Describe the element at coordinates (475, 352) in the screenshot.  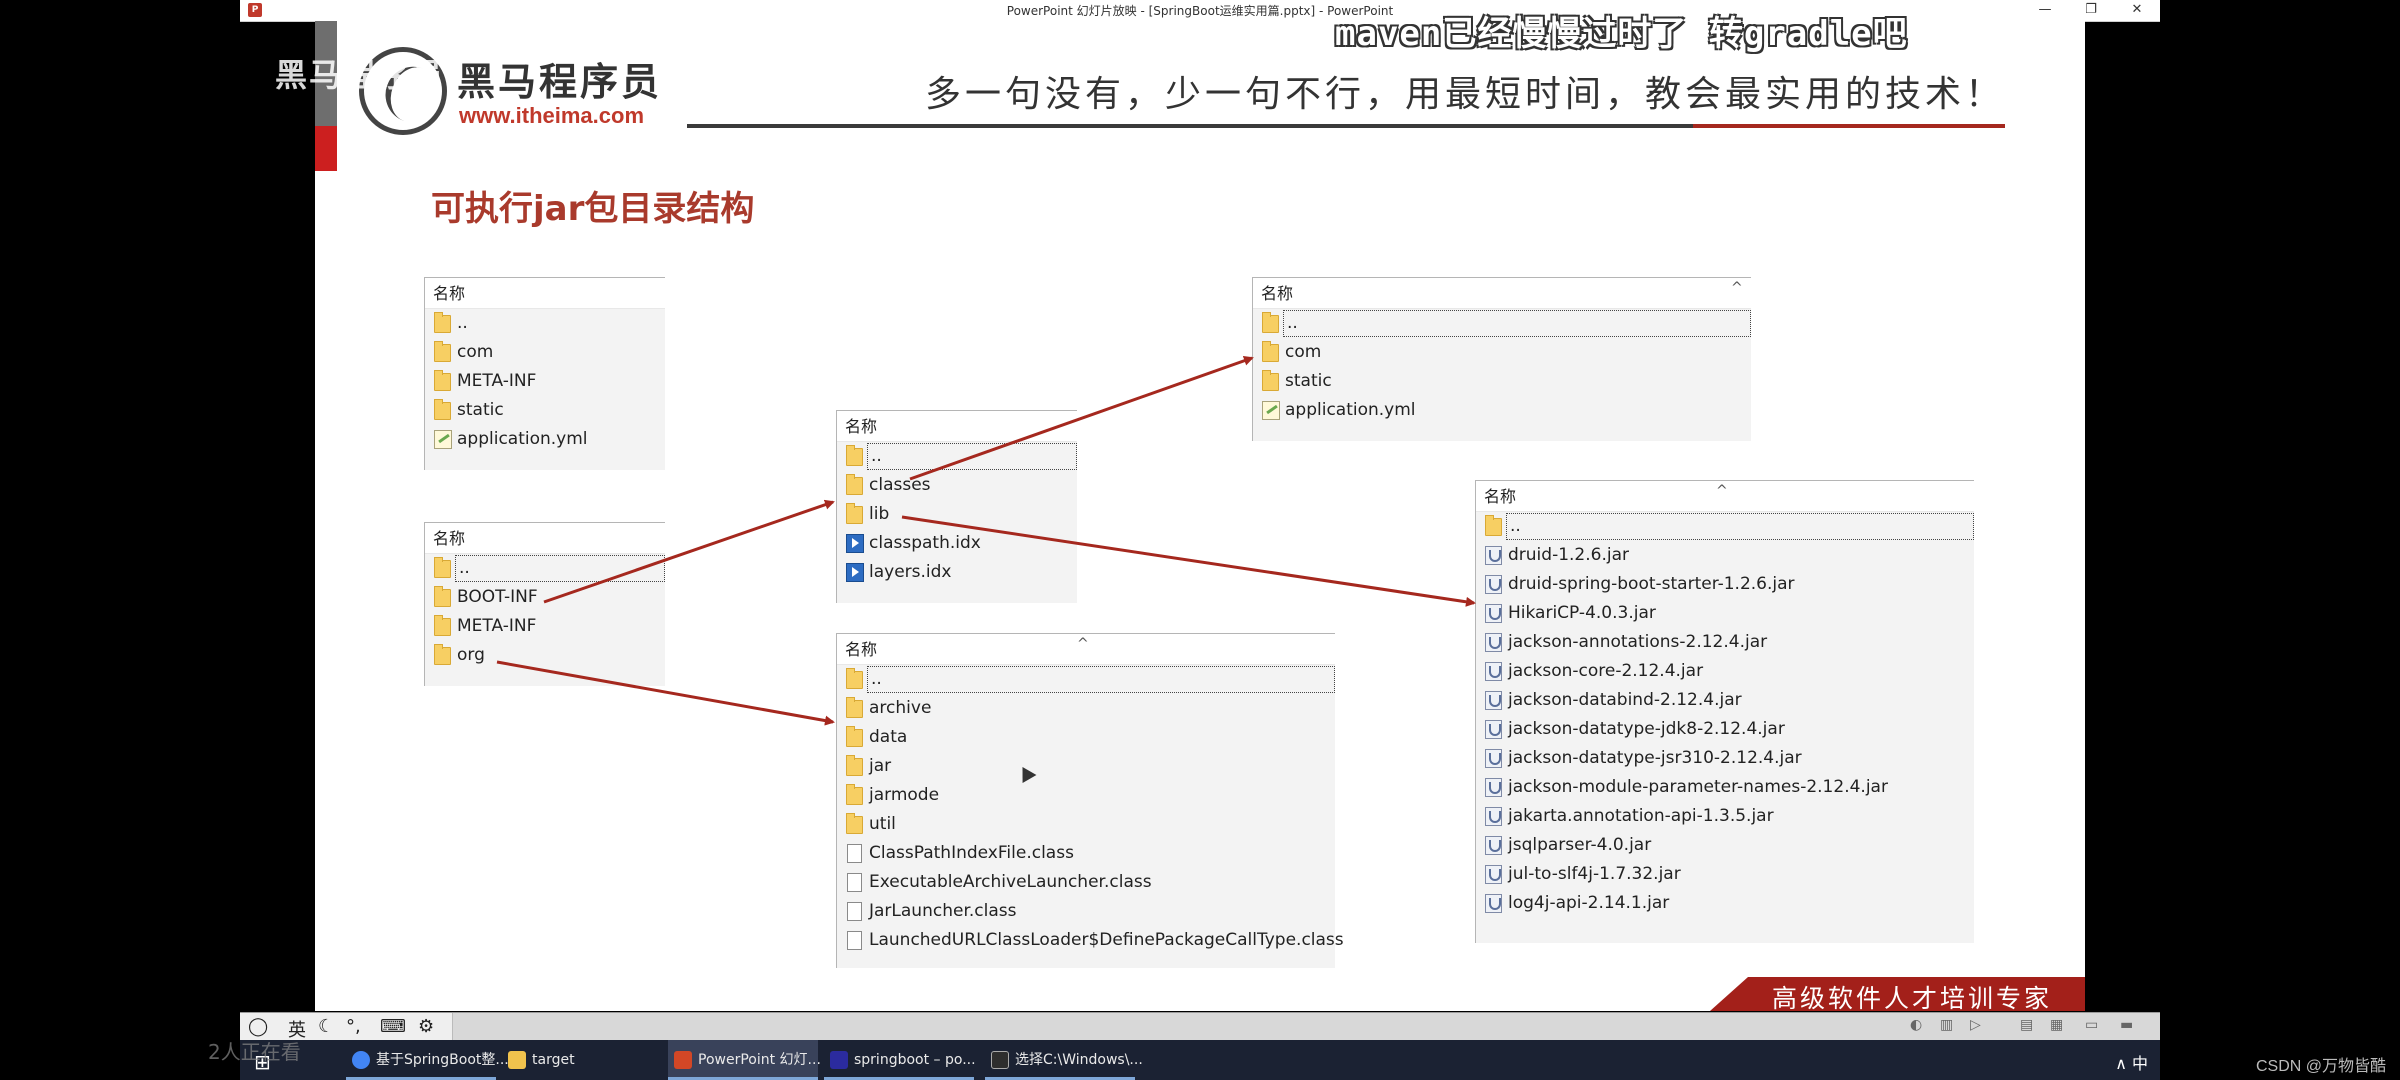
I see `file-name: com` at that location.